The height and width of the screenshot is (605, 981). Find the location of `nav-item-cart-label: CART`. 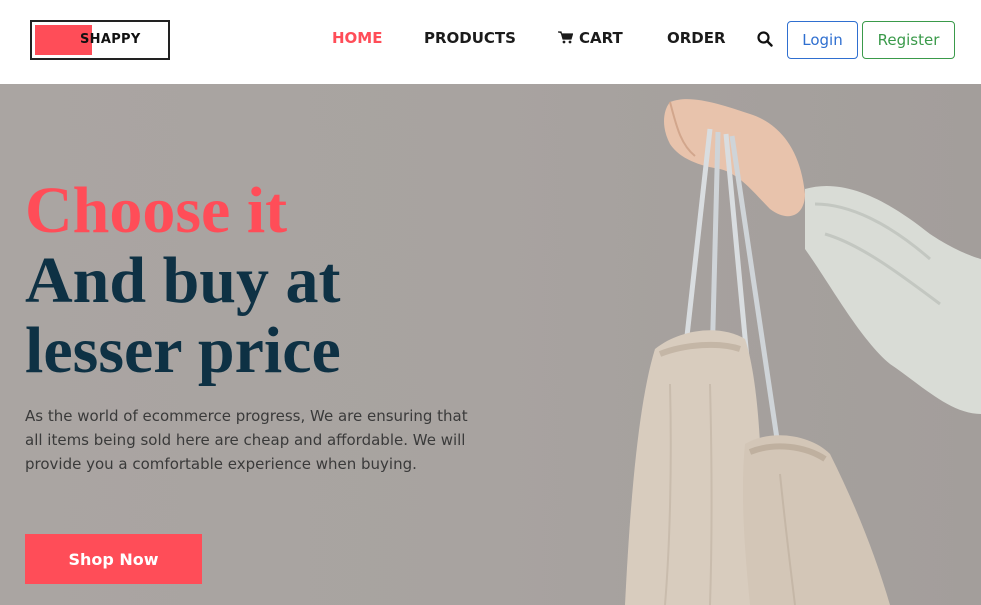

nav-item-cart-label: CART is located at coordinates (601, 38).